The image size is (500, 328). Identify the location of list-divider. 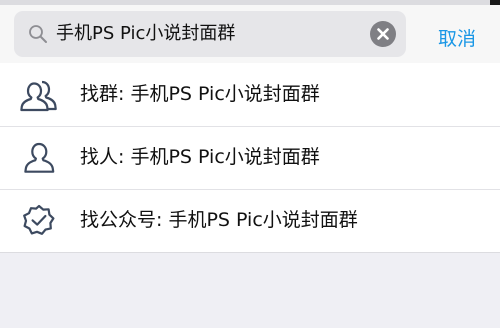
(250, 252).